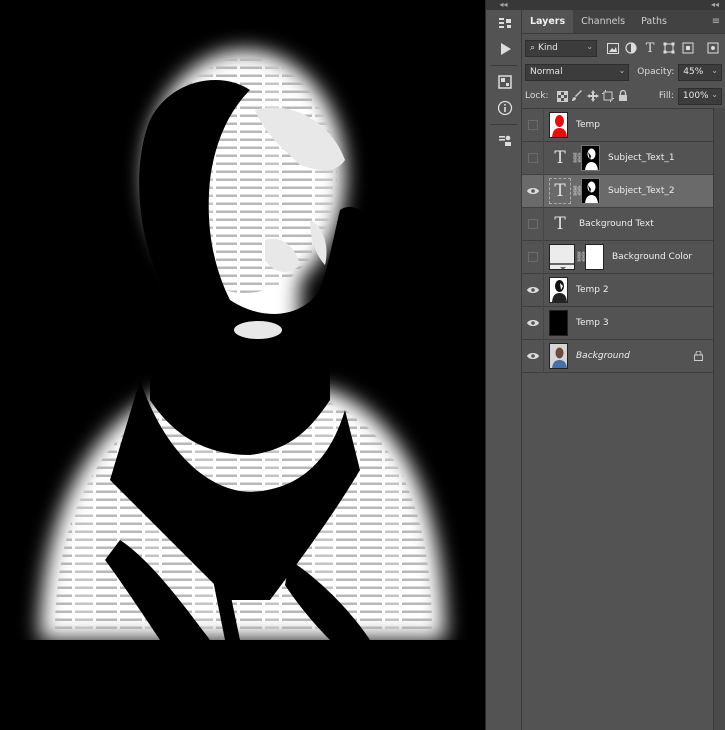  What do you see at coordinates (654, 21) in the screenshot?
I see `tab-paths: Paths` at bounding box center [654, 21].